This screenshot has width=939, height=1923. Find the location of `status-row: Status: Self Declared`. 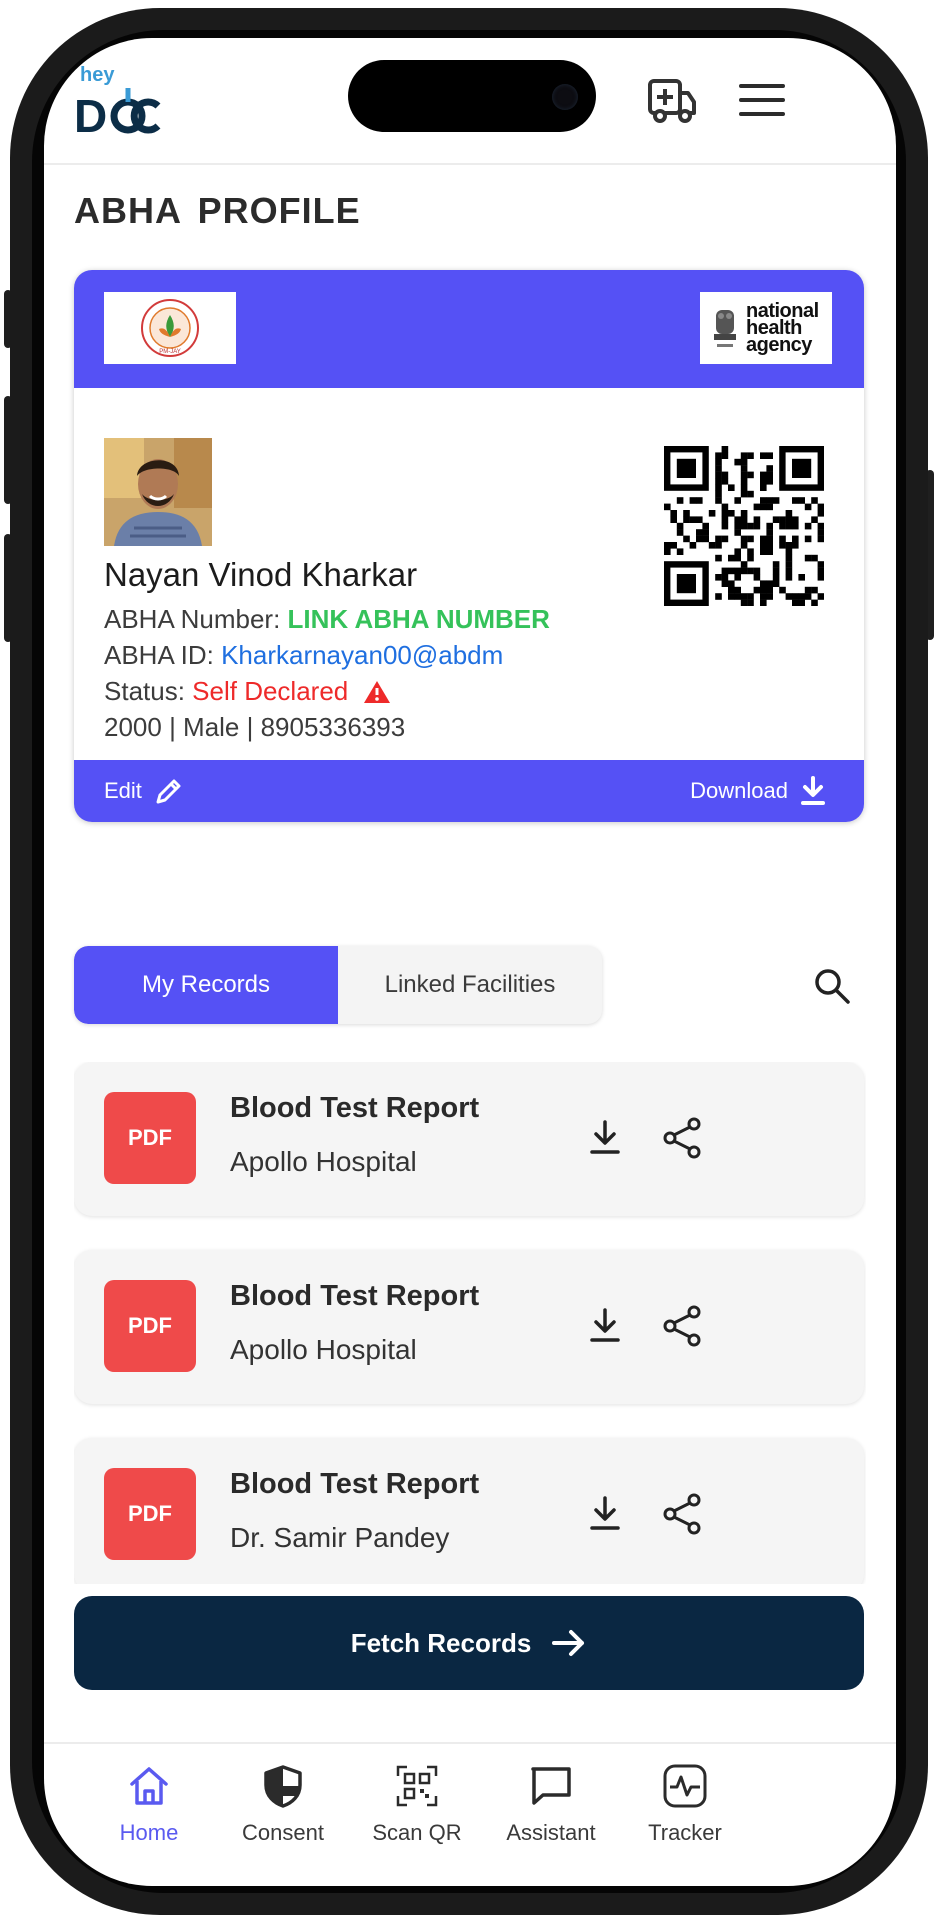

status-row: Status: Self Declared is located at coordinates (247, 691).